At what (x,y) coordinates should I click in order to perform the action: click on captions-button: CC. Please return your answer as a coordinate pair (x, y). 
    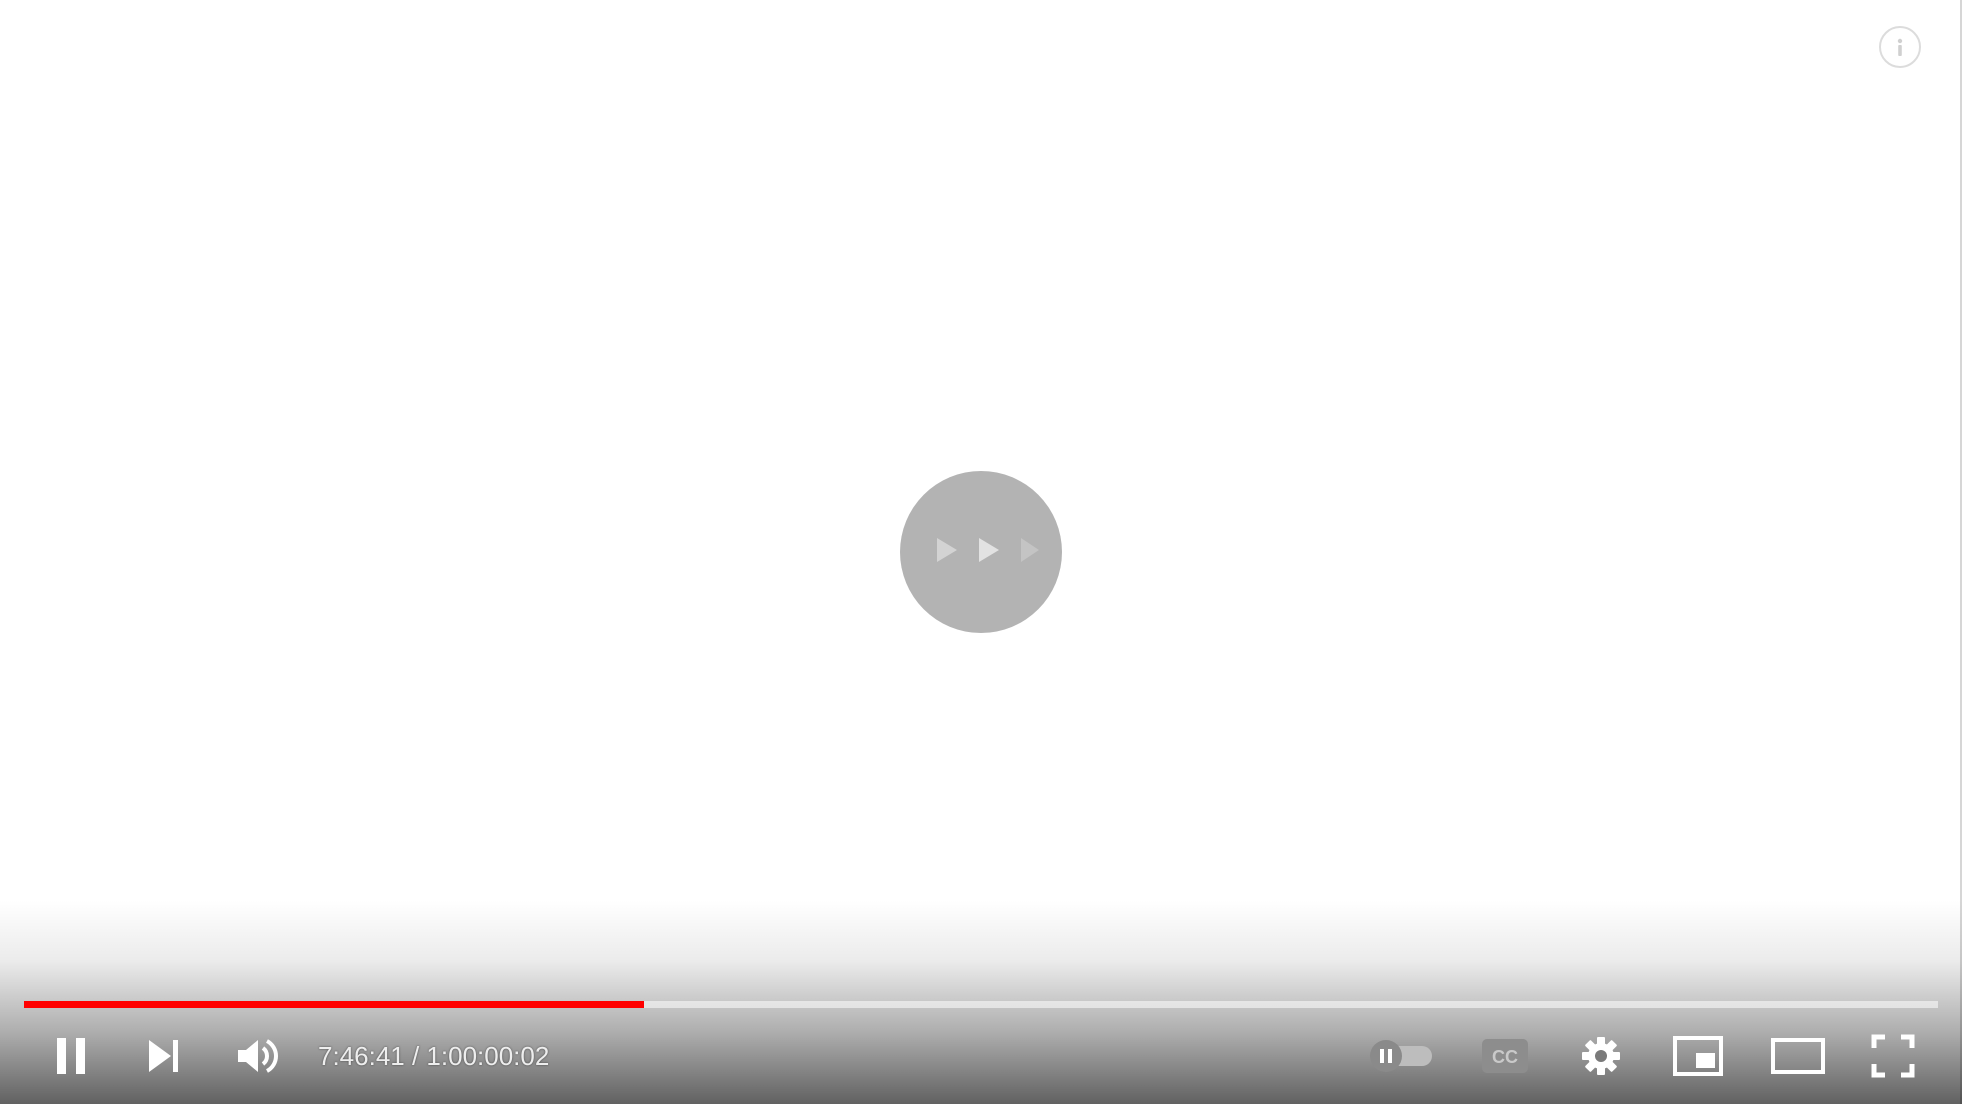
    Looking at the image, I should click on (1505, 1056).